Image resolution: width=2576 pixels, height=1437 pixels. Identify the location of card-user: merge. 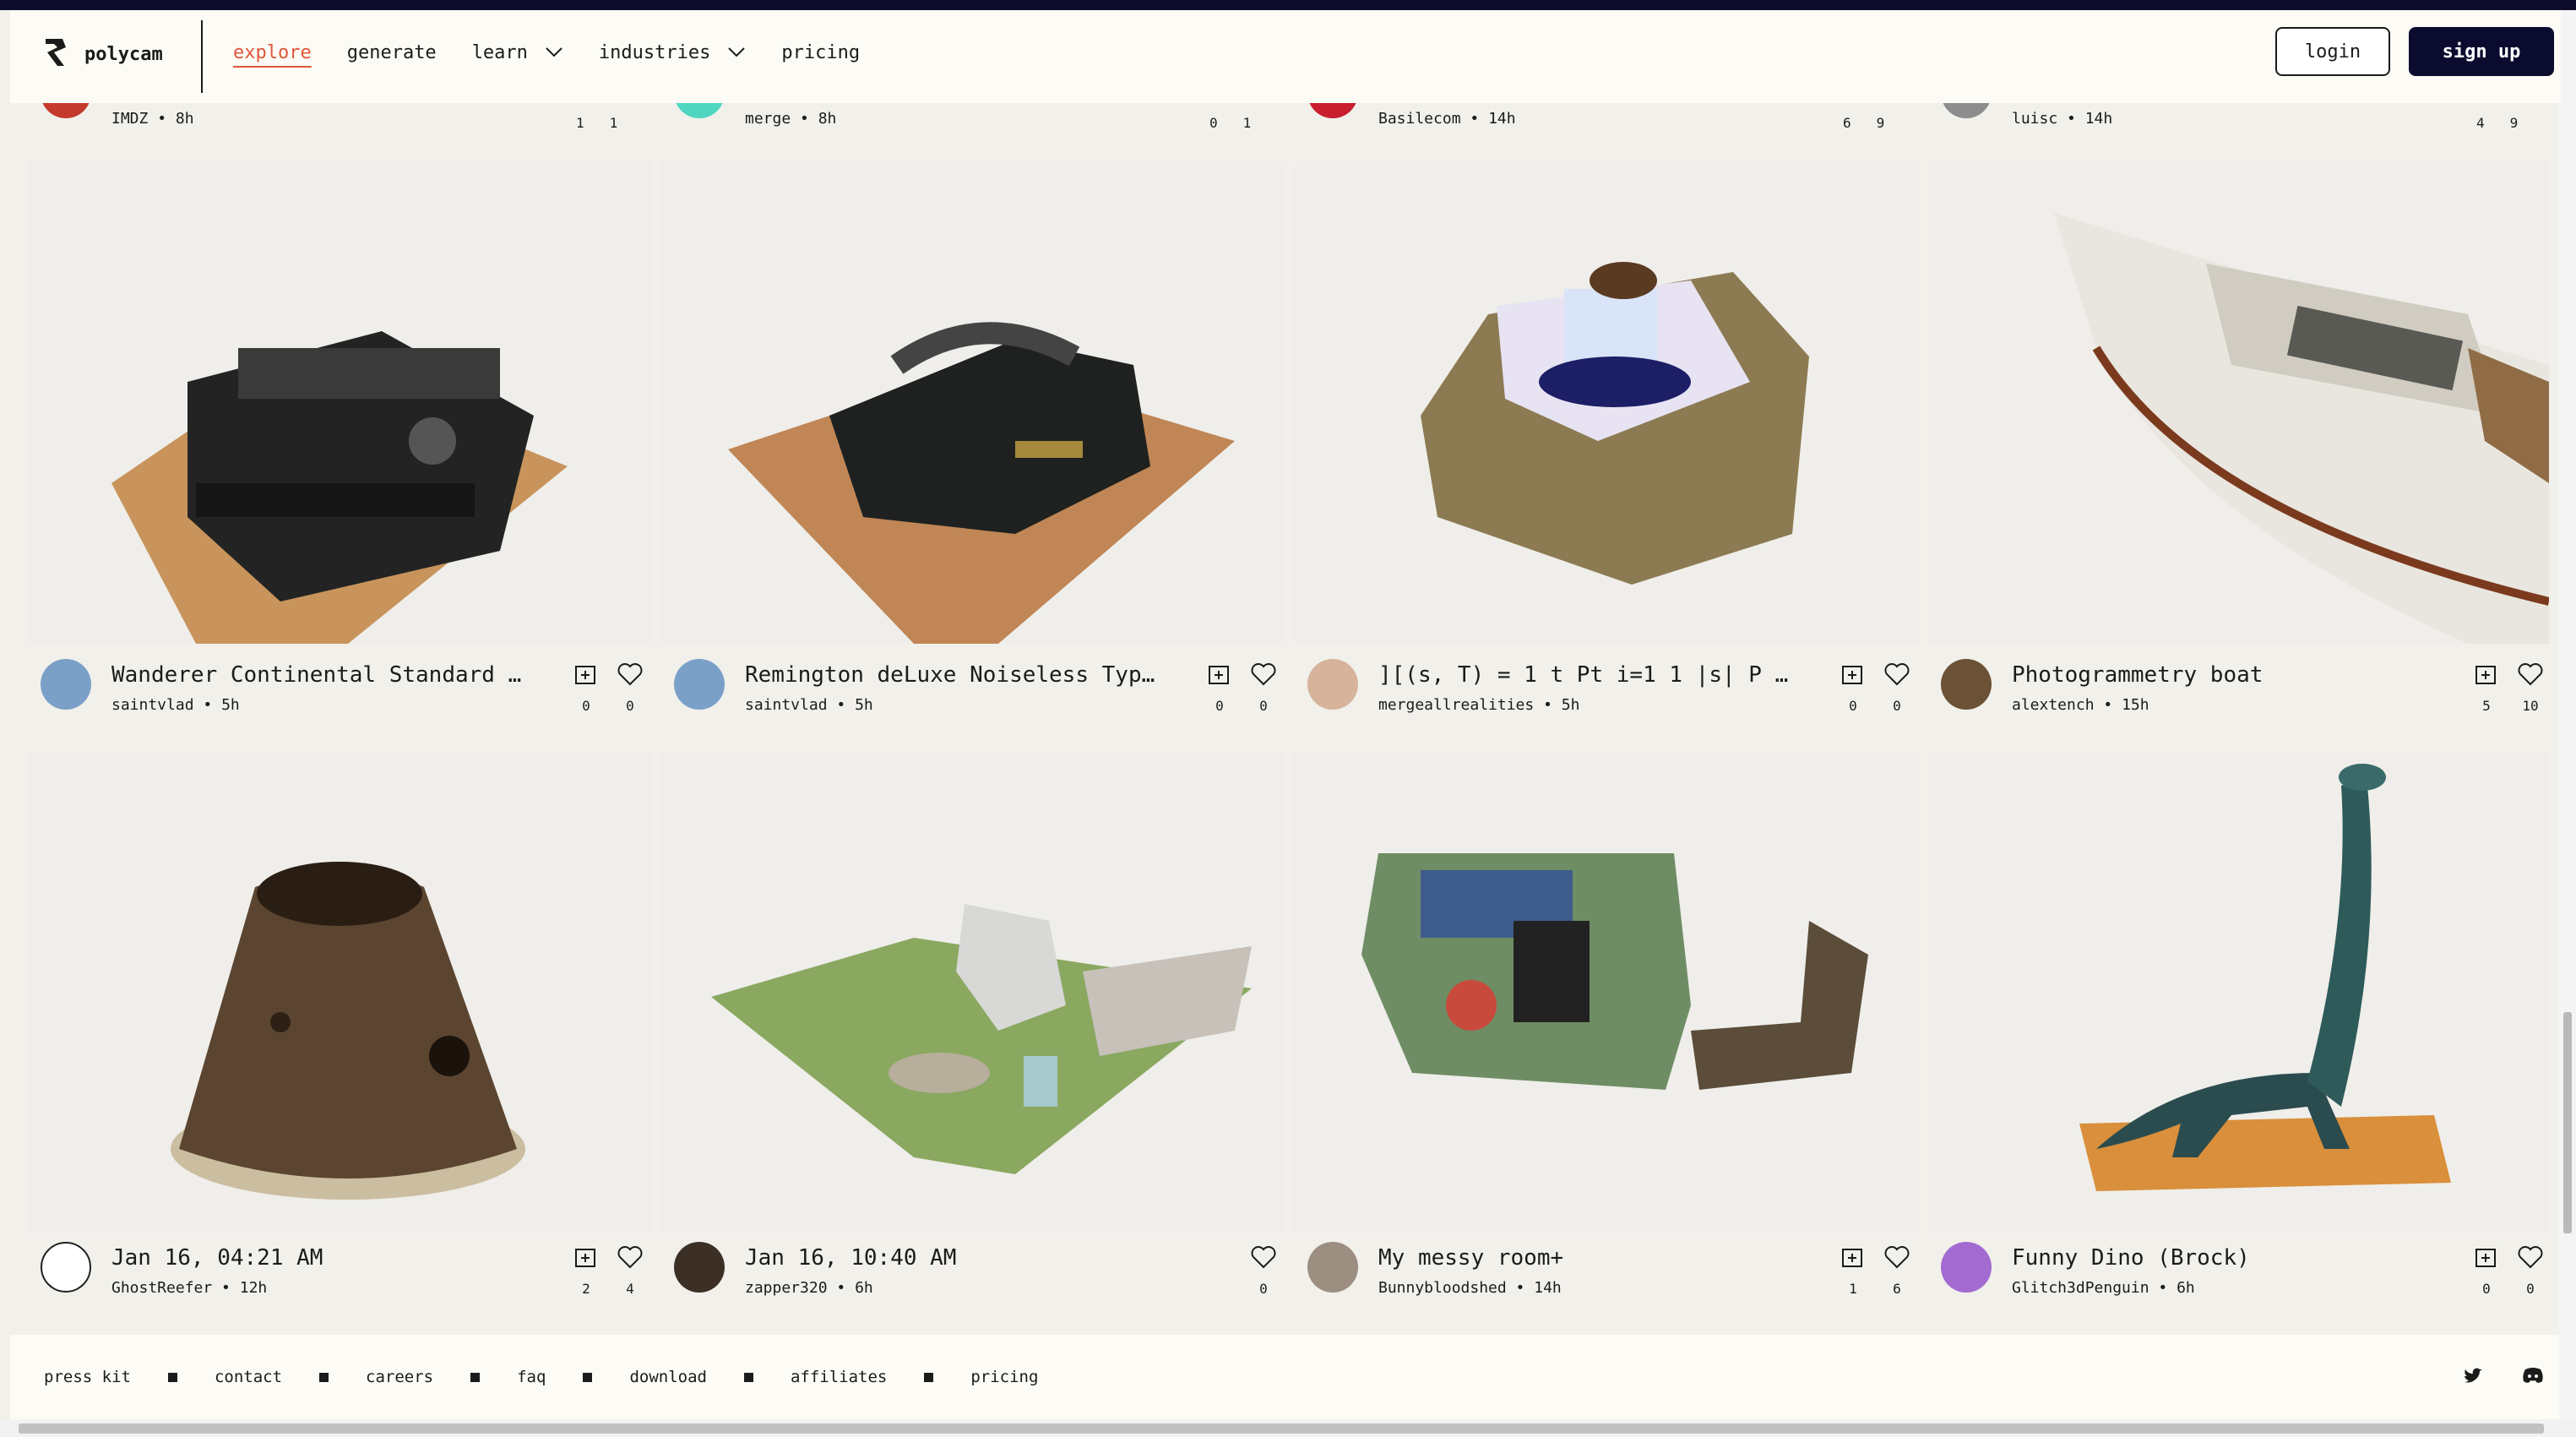
(768, 119).